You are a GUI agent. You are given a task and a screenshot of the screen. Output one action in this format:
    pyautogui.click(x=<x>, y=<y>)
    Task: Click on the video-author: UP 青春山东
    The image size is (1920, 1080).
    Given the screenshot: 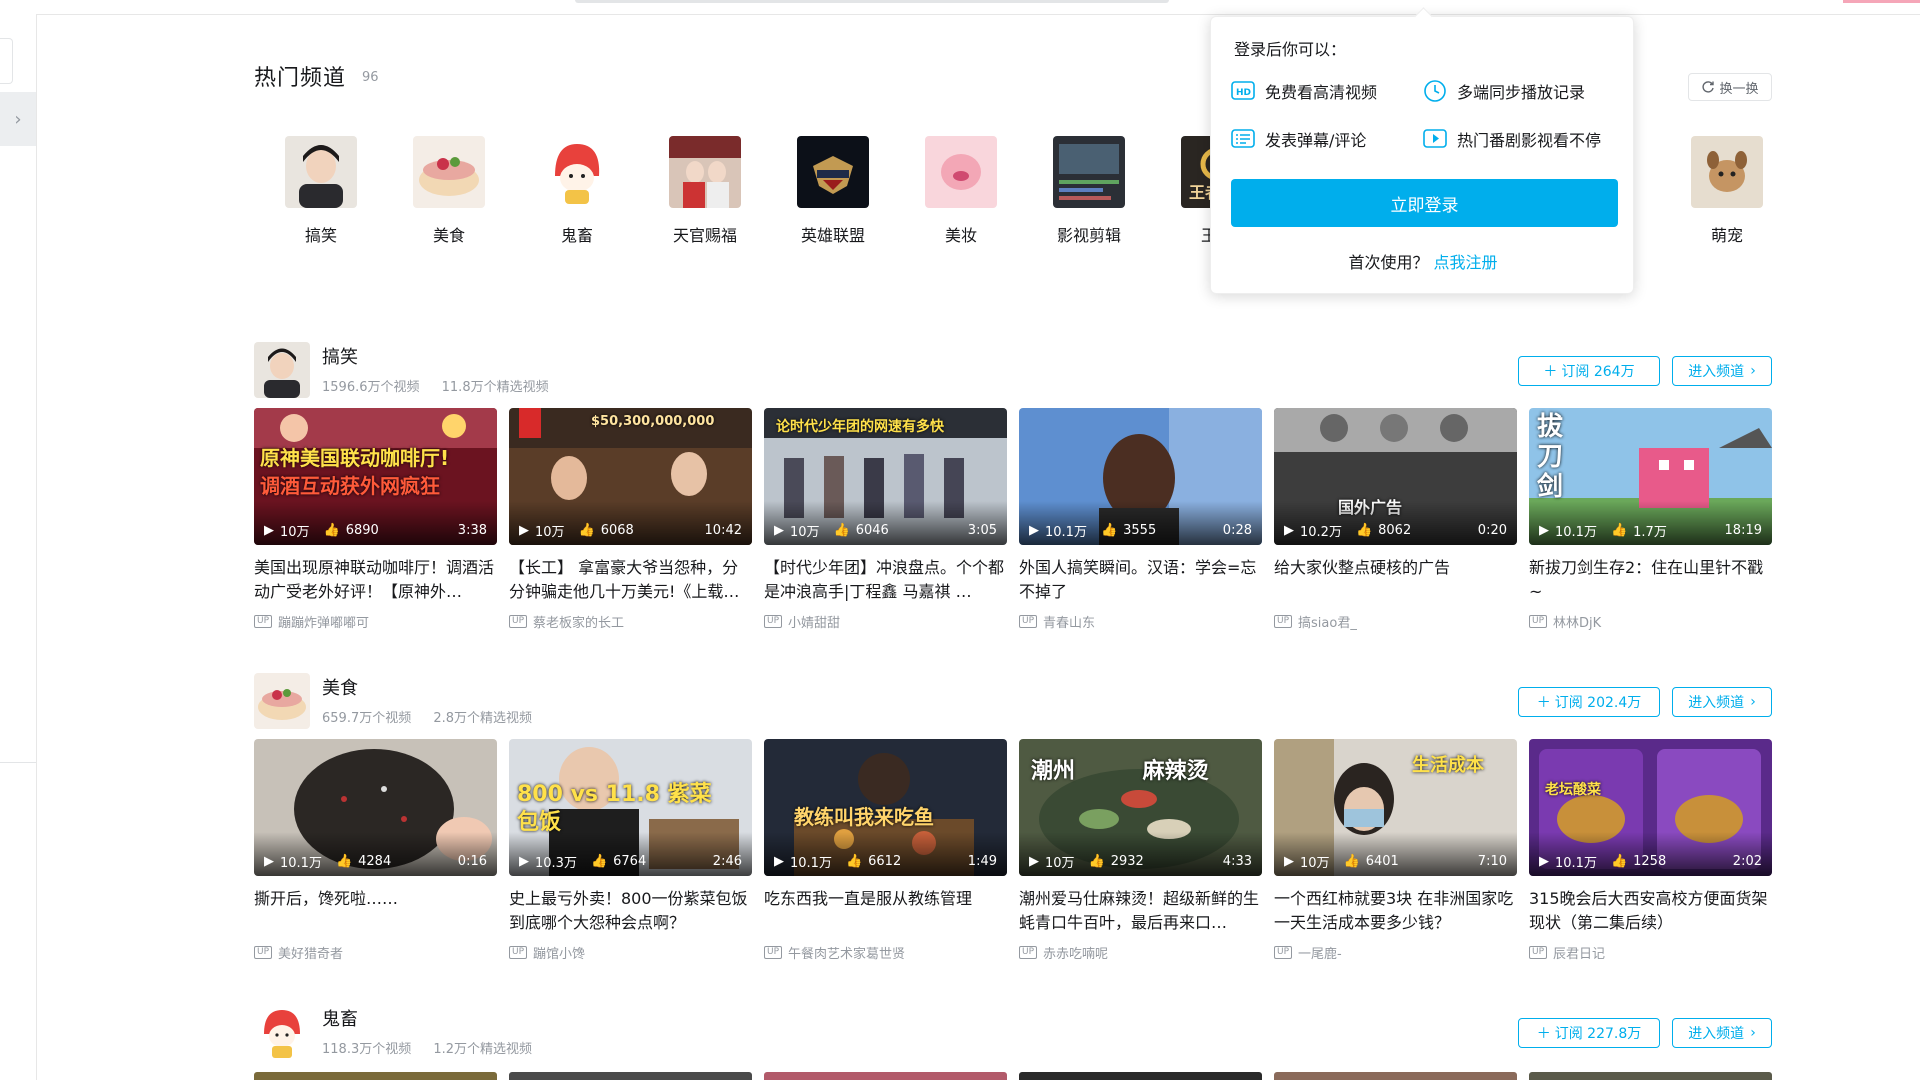 What is the action you would take?
    pyautogui.click(x=1140, y=621)
    